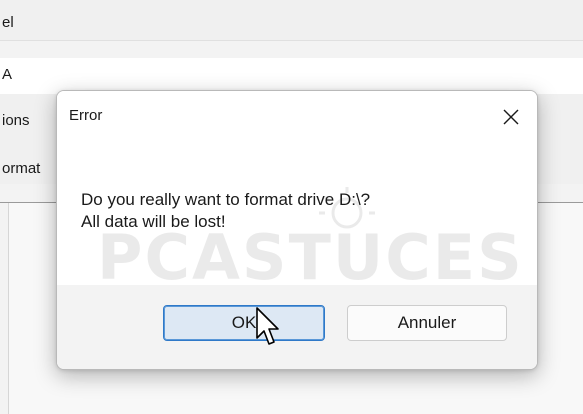  What do you see at coordinates (8, 22) in the screenshot?
I see `background-row-1-label: el` at bounding box center [8, 22].